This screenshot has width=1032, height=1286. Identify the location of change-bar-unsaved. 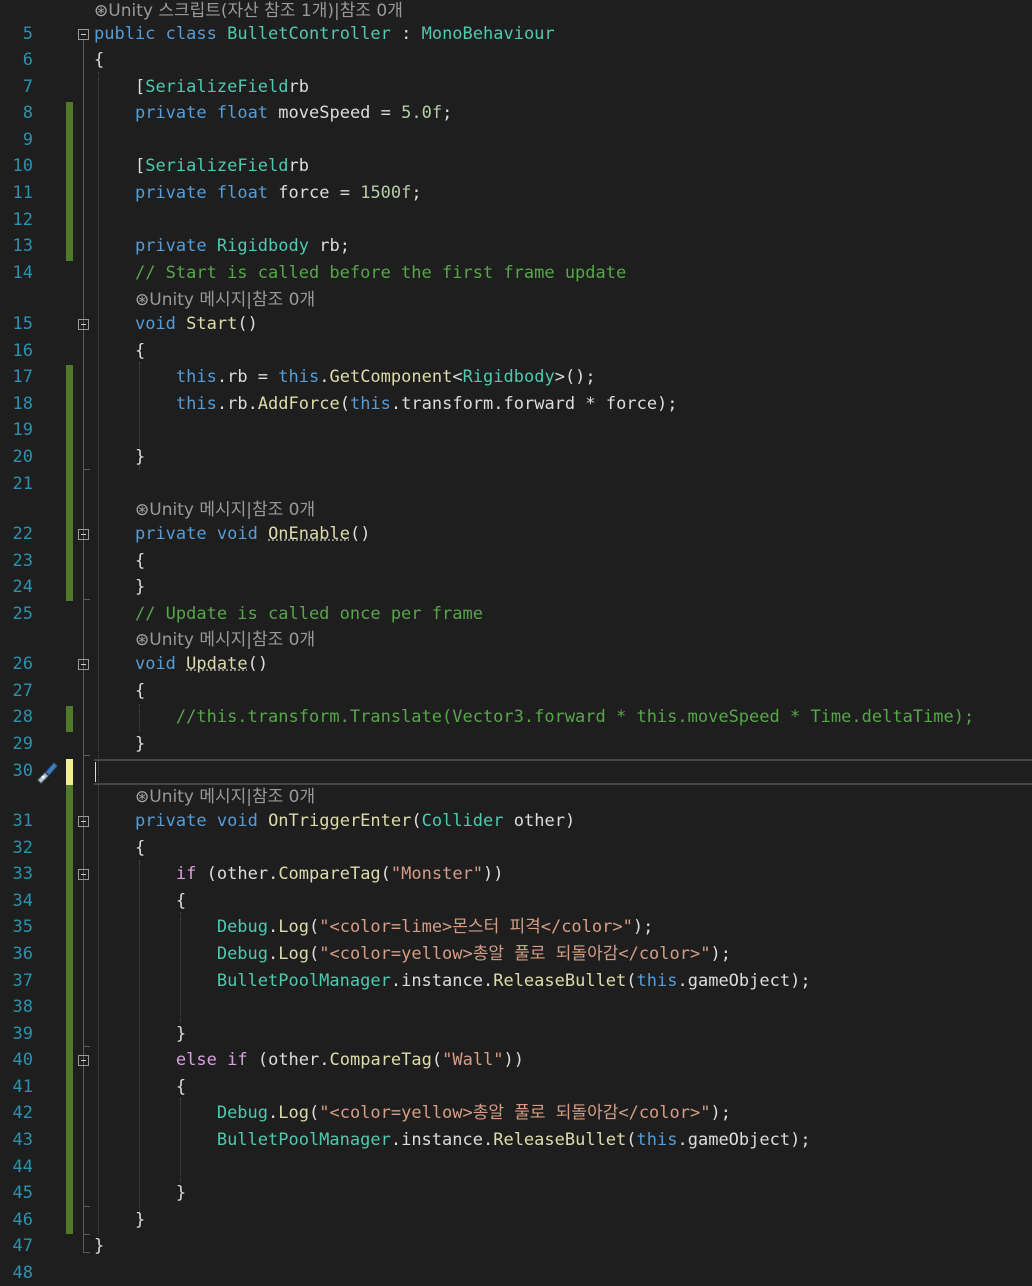
(69, 772).